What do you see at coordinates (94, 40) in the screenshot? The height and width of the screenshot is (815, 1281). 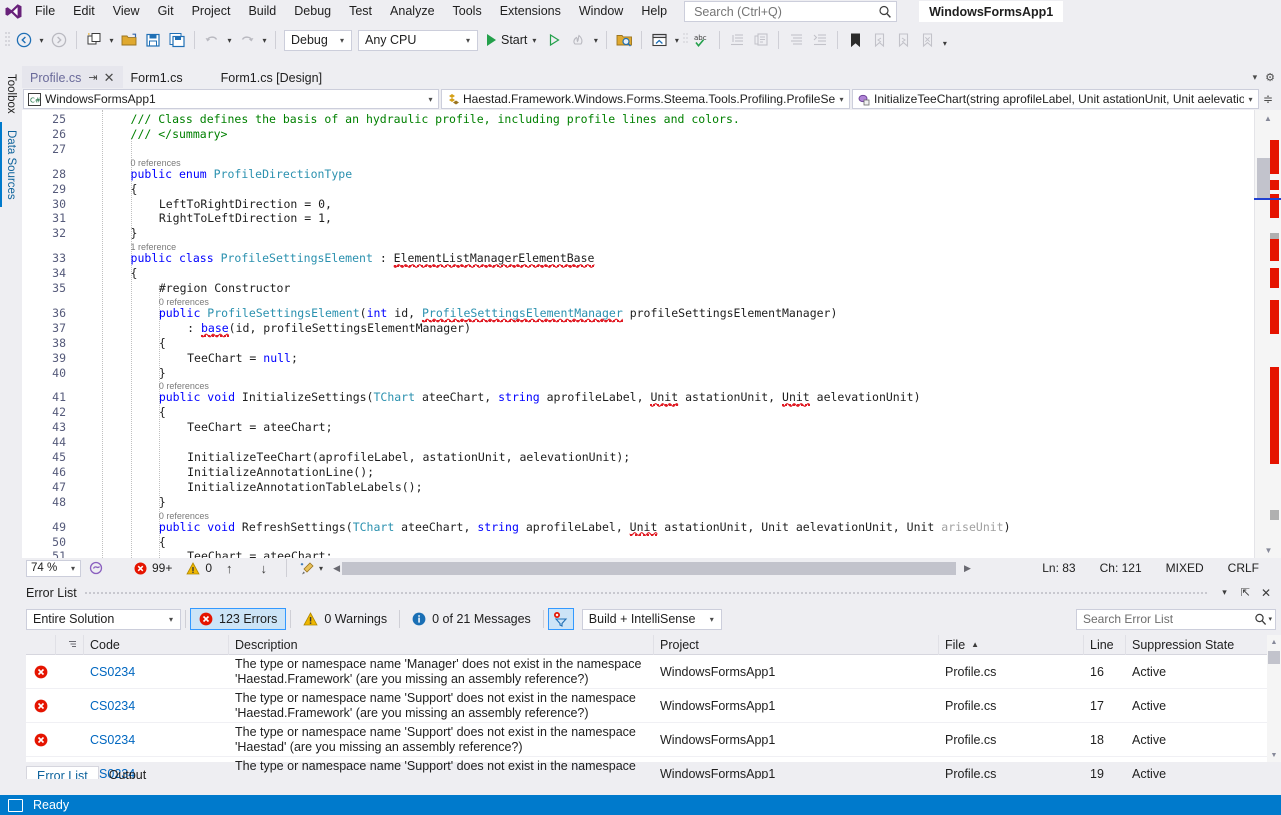 I see `new-project-icon` at bounding box center [94, 40].